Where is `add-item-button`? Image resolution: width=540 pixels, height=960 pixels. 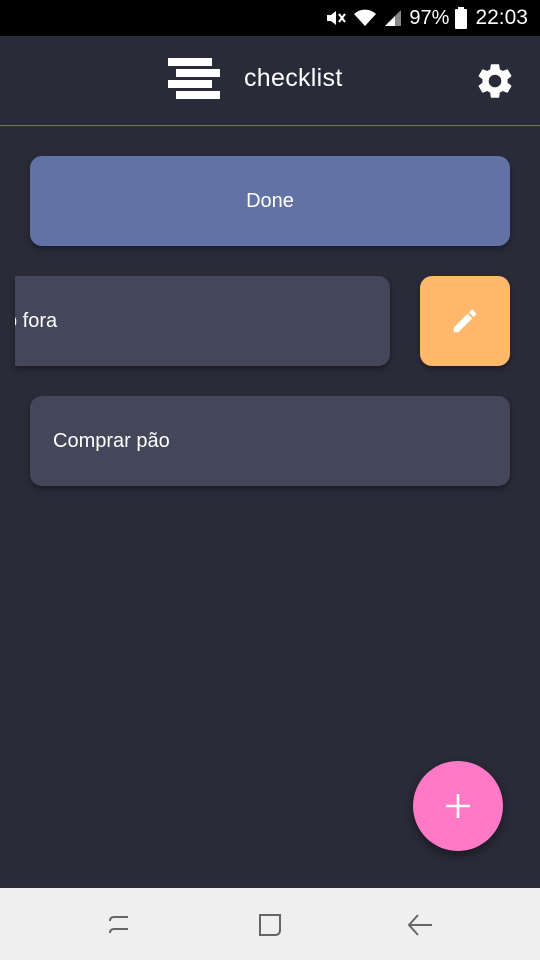
add-item-button is located at coordinates (458, 806).